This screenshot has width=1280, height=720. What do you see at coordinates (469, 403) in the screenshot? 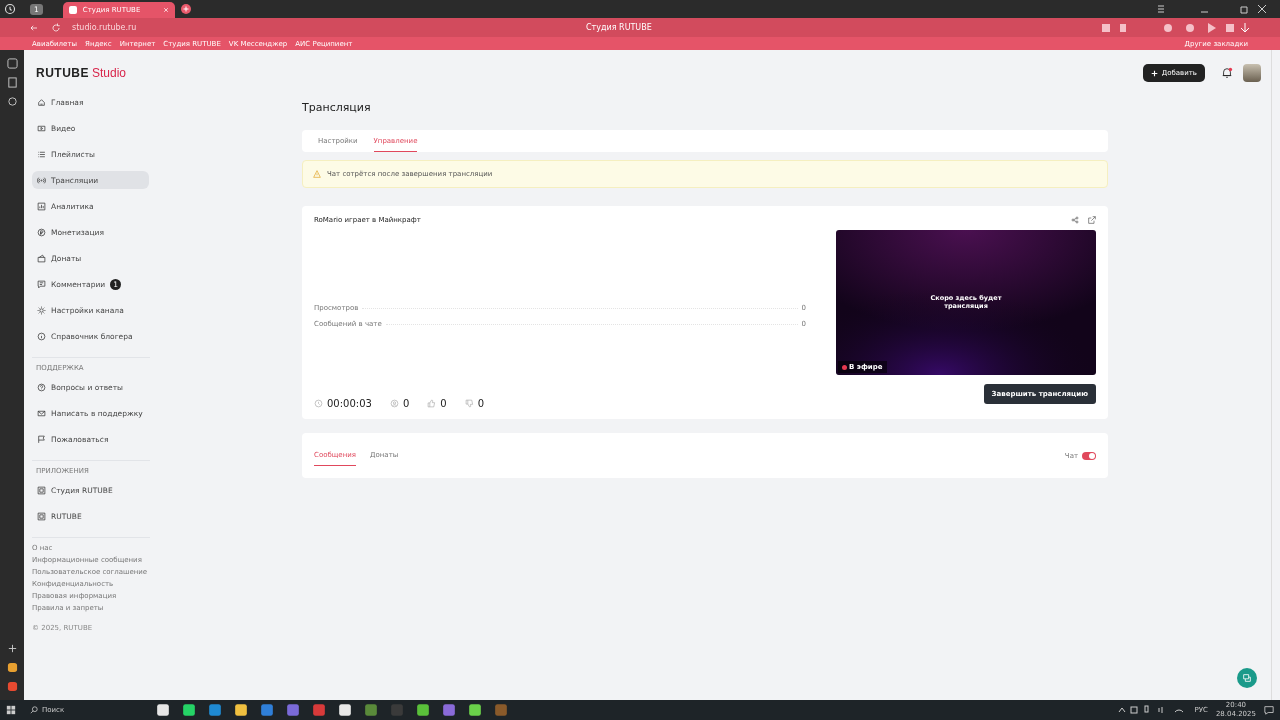
I see `thumbs-down-icon` at bounding box center [469, 403].